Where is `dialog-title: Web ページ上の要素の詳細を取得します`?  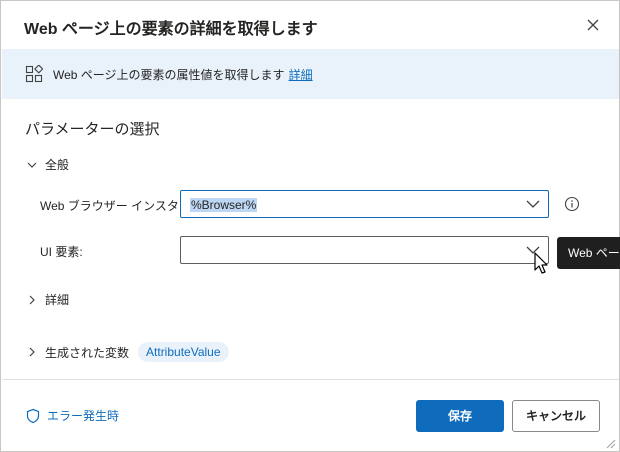 dialog-title: Web ページ上の要素の詳細を取得します is located at coordinates (171, 29).